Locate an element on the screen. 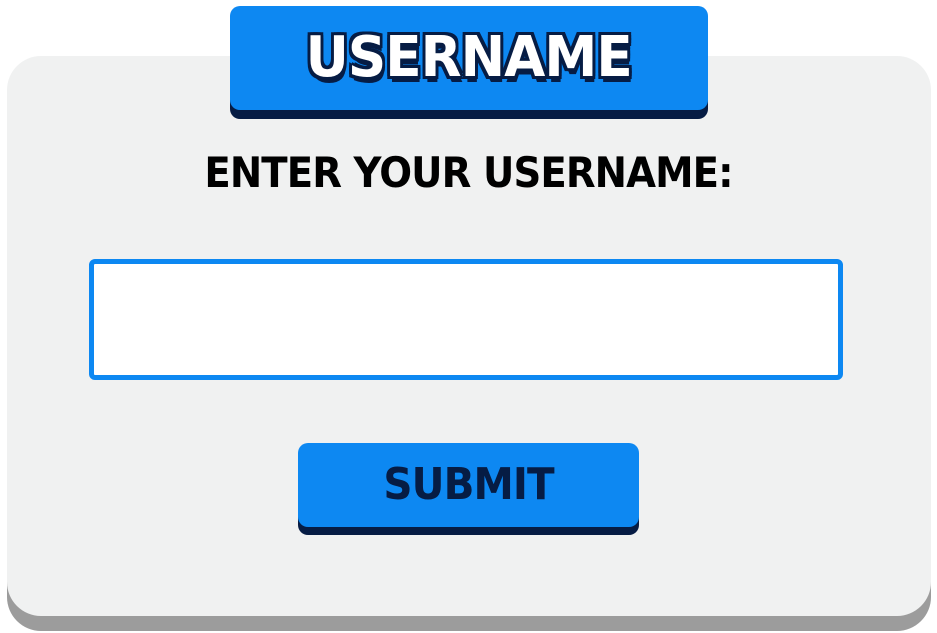 This screenshot has width=937, height=633. dialog-title: USERNAME is located at coordinates (469, 57).